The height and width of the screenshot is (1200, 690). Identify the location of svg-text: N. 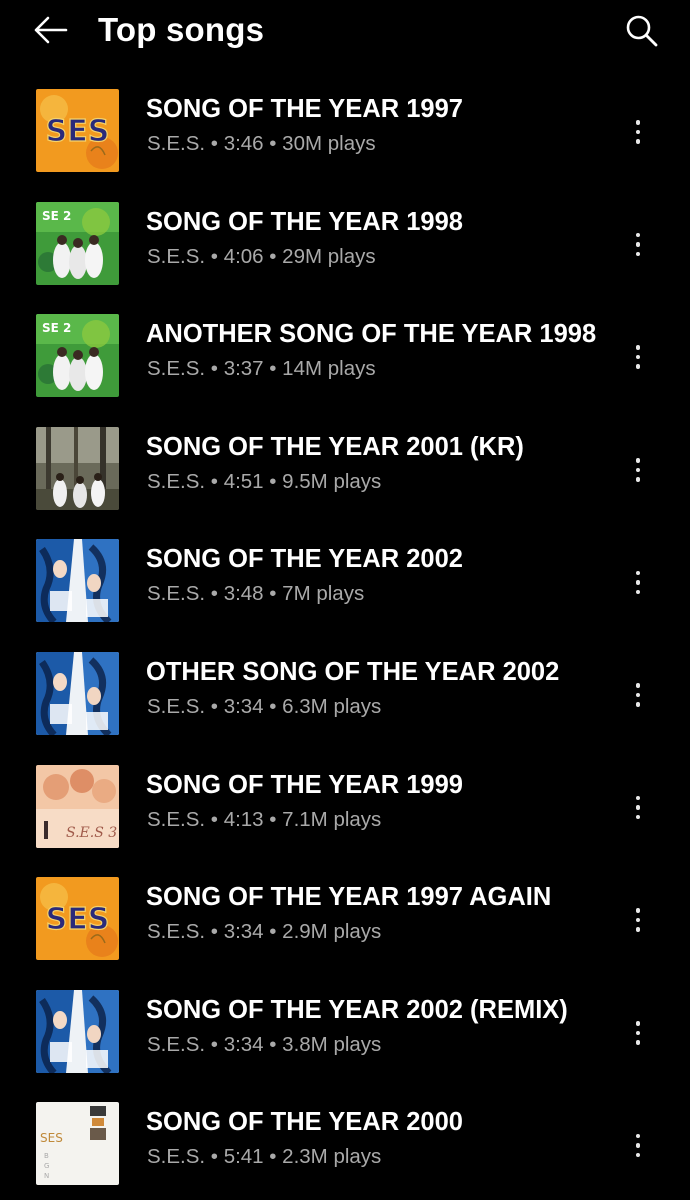
(46, 1176).